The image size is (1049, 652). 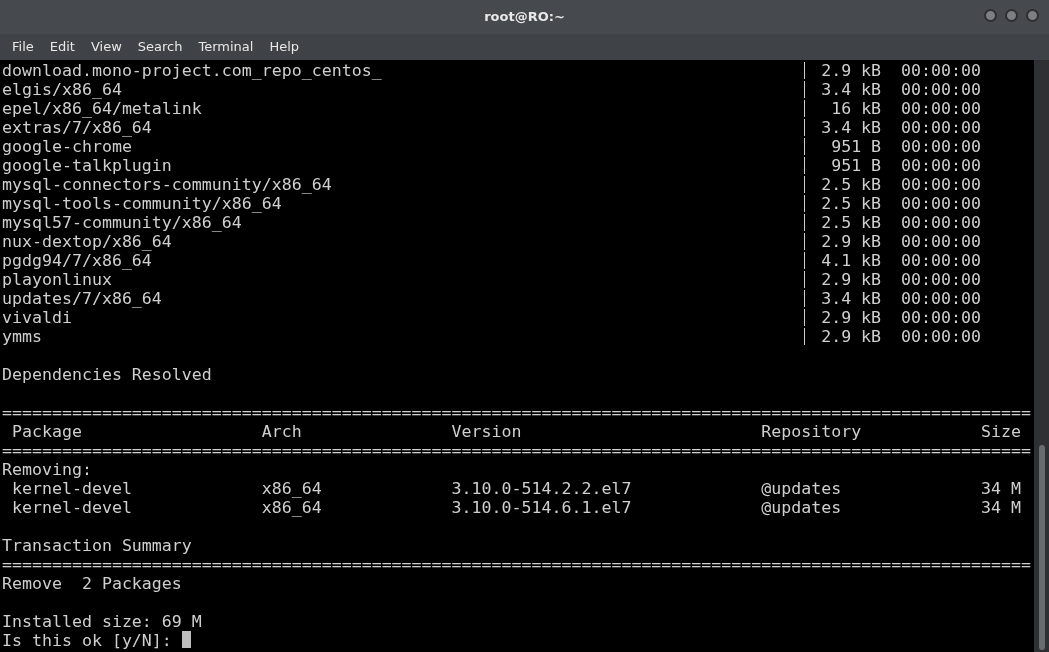 What do you see at coordinates (37, 317) in the screenshot?
I see `repo-name: vivaldi` at bounding box center [37, 317].